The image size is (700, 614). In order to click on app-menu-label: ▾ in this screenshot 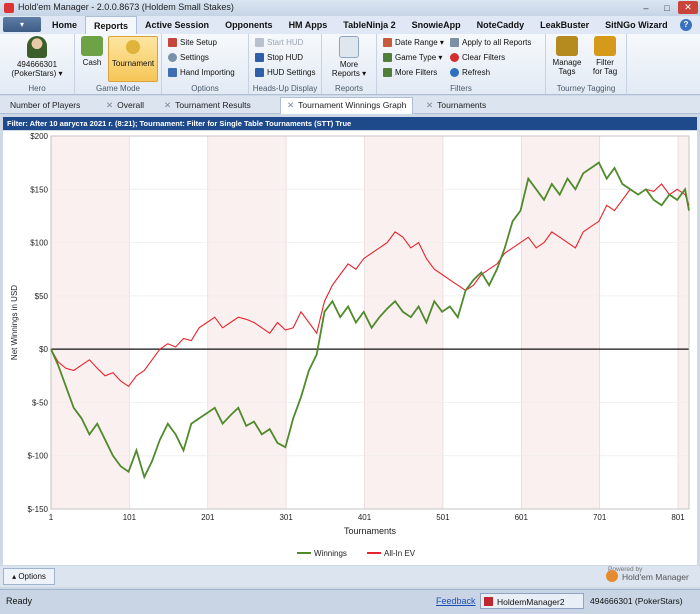, I will do `click(21, 24)`.